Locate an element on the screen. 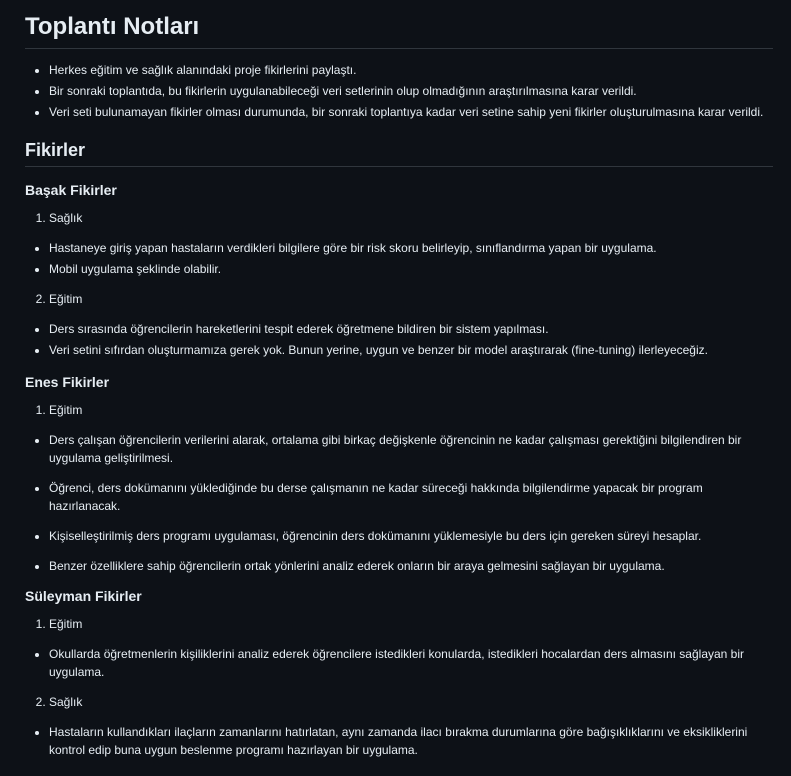  enes-category-1: Eğitim is located at coordinates (399, 410).